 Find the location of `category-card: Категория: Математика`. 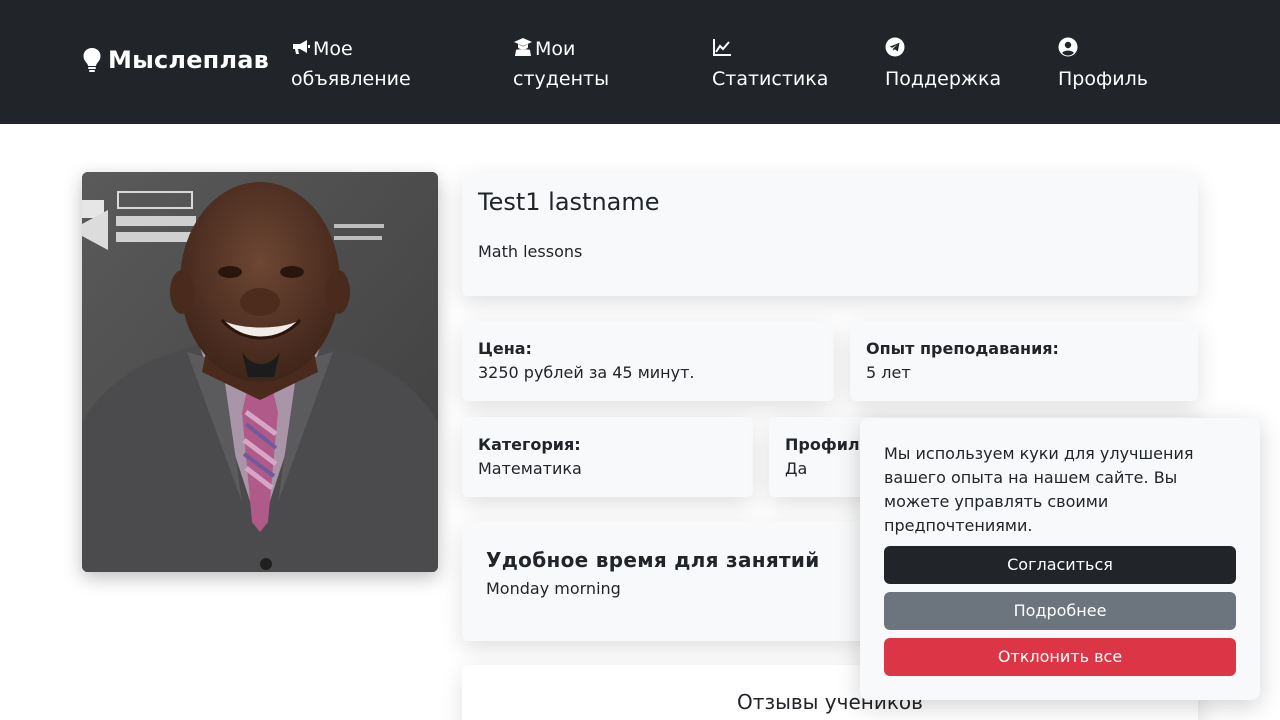

category-card: Категория: Математика is located at coordinates (607, 457).